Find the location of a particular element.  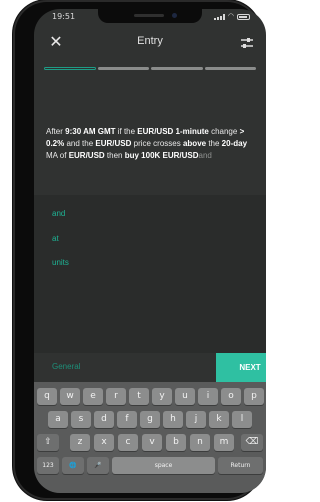

space-key: space is located at coordinates (163, 465).